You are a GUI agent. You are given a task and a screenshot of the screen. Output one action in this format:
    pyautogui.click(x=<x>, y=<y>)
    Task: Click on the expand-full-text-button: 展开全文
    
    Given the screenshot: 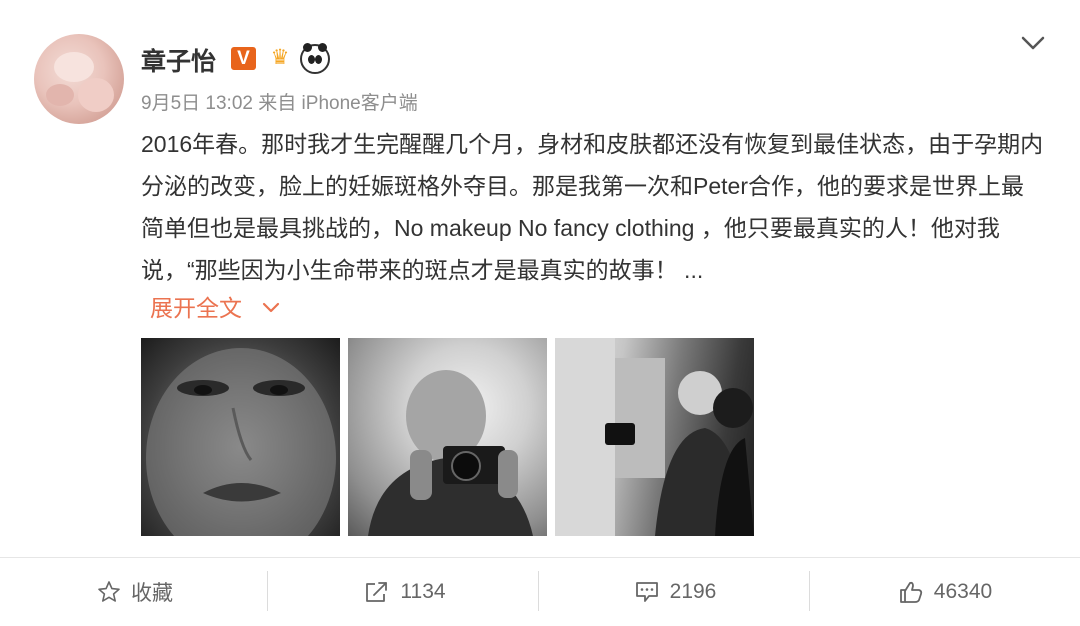 What is the action you would take?
    pyautogui.click(x=215, y=306)
    